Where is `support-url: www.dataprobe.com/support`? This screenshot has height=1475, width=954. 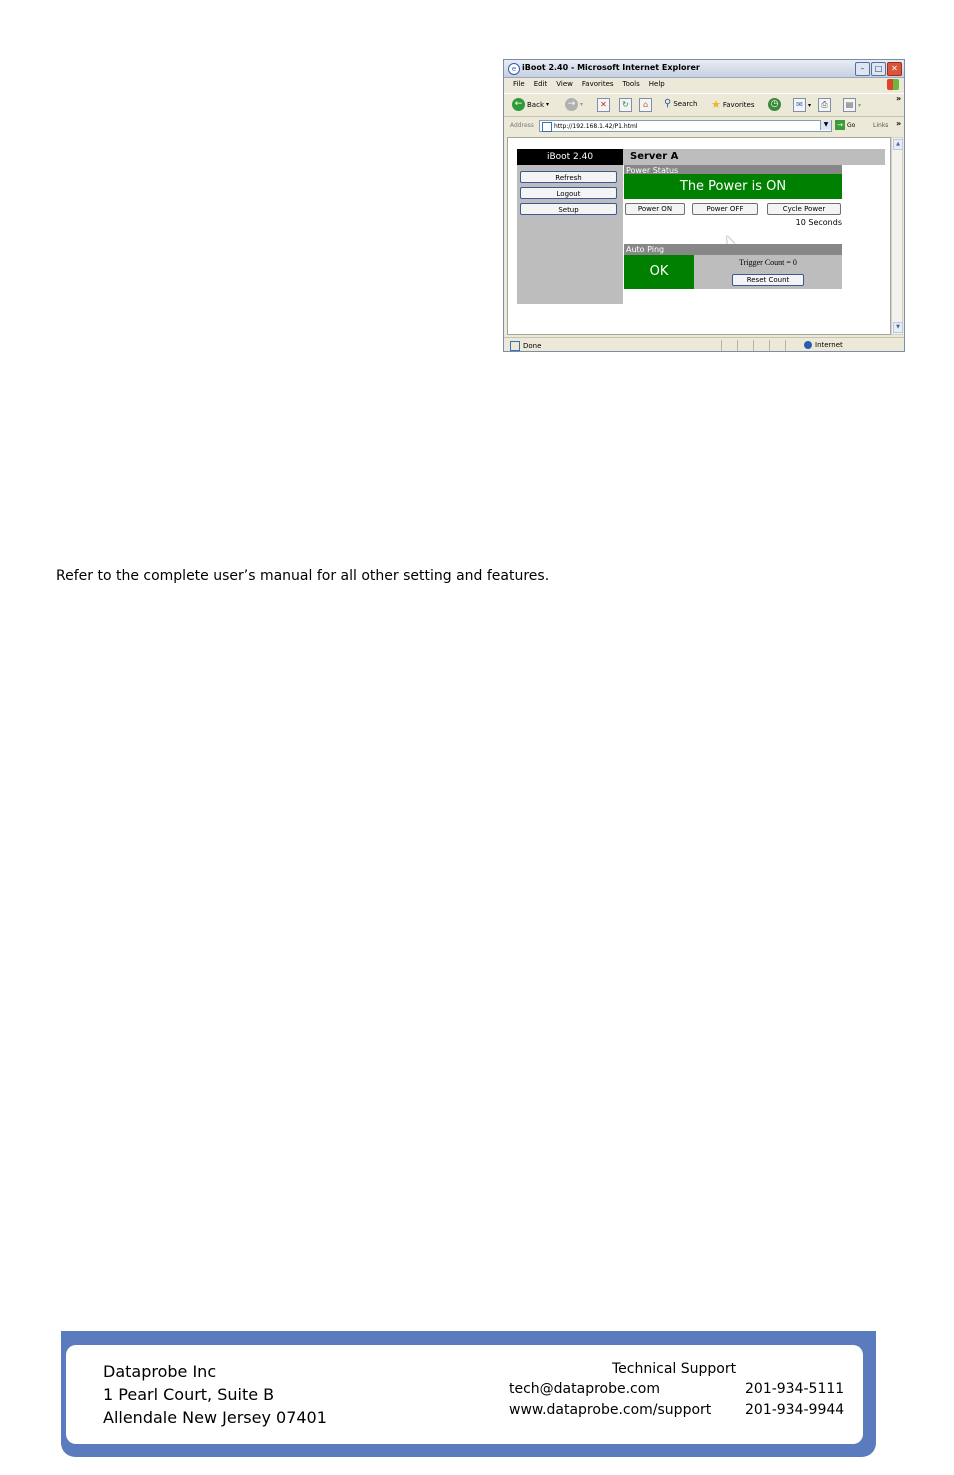
support-url: www.dataprobe.com/support is located at coordinates (610, 1410).